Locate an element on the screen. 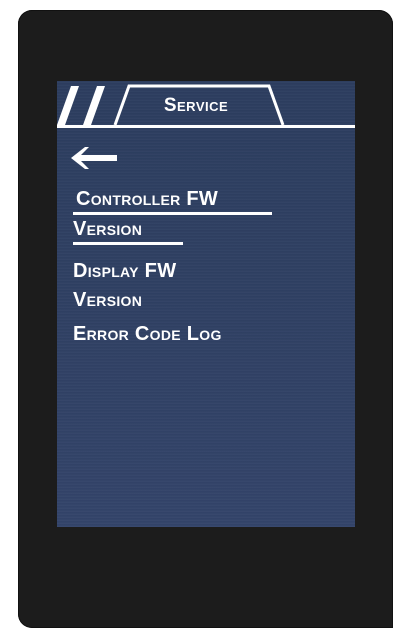 This screenshot has height=628, width=393. menu-item-label: Error Code Log is located at coordinates (147, 334).